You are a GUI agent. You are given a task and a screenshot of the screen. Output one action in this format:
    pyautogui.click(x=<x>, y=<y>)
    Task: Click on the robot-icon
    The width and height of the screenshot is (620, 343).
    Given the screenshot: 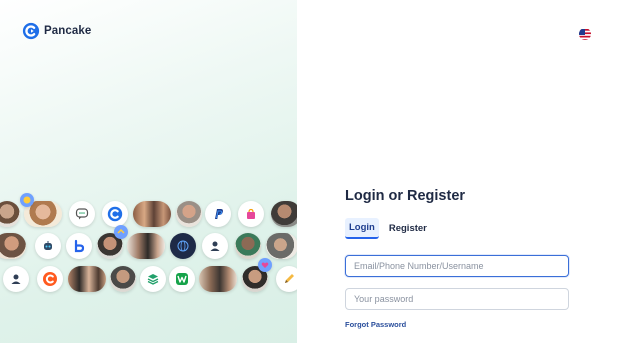 What is the action you would take?
    pyautogui.click(x=48, y=246)
    